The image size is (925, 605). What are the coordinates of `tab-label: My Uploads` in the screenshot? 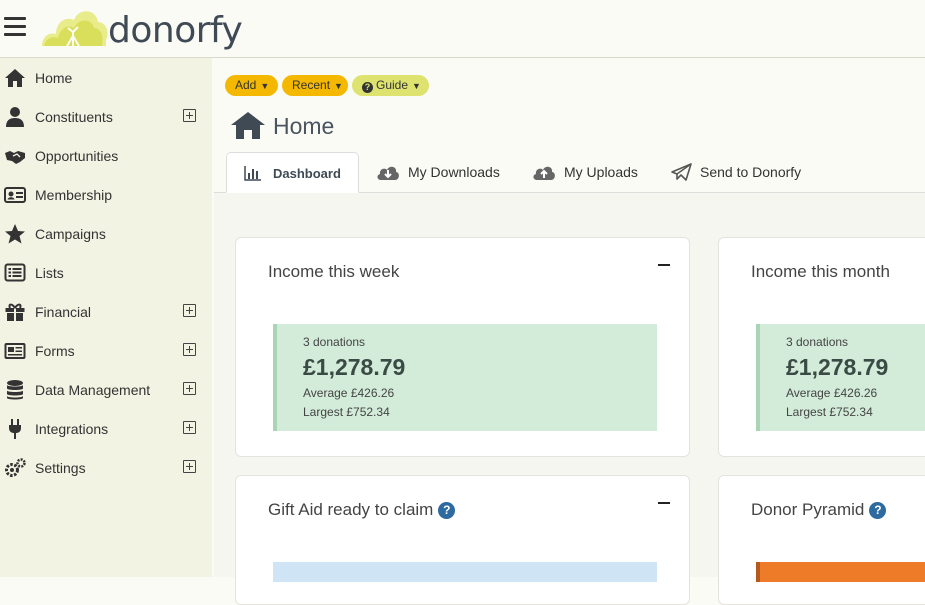 It's located at (601, 172).